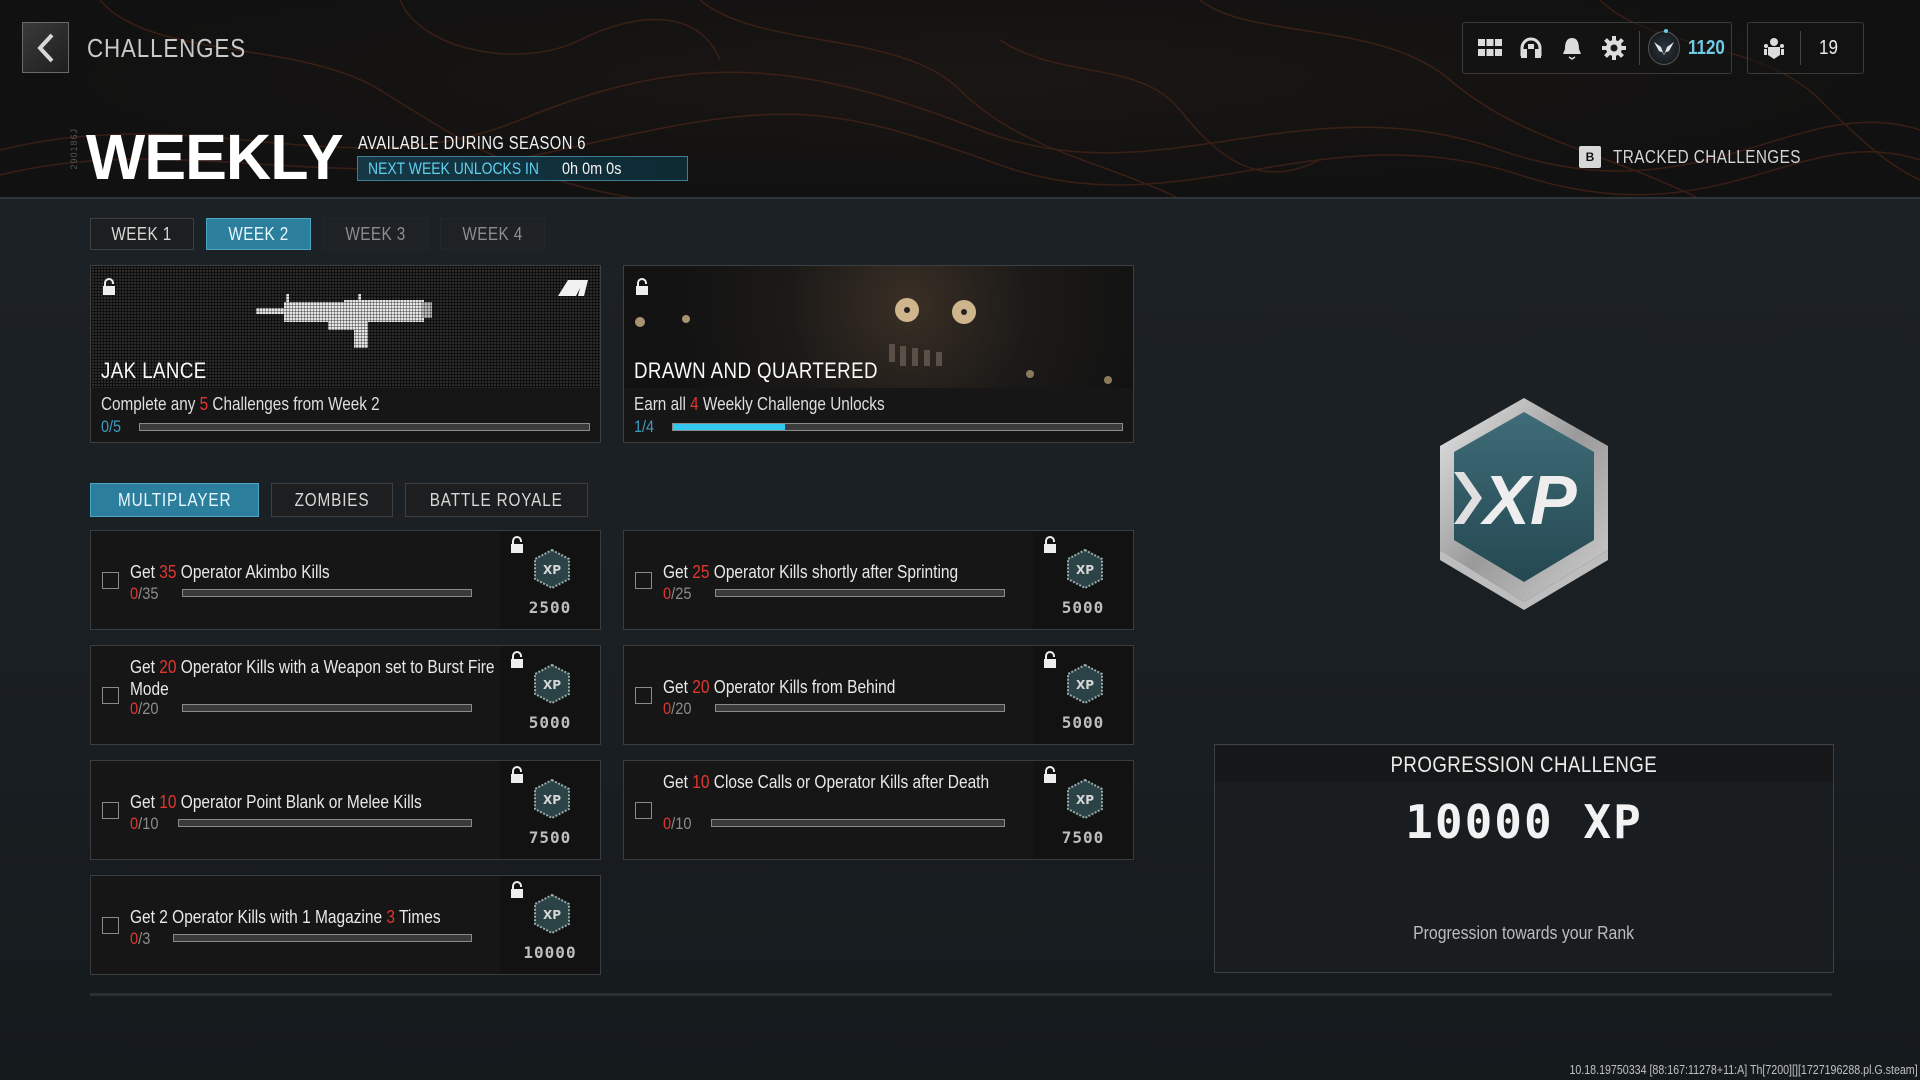 This screenshot has width=1920, height=1080. I want to click on desc-text: Times, so click(418, 917).